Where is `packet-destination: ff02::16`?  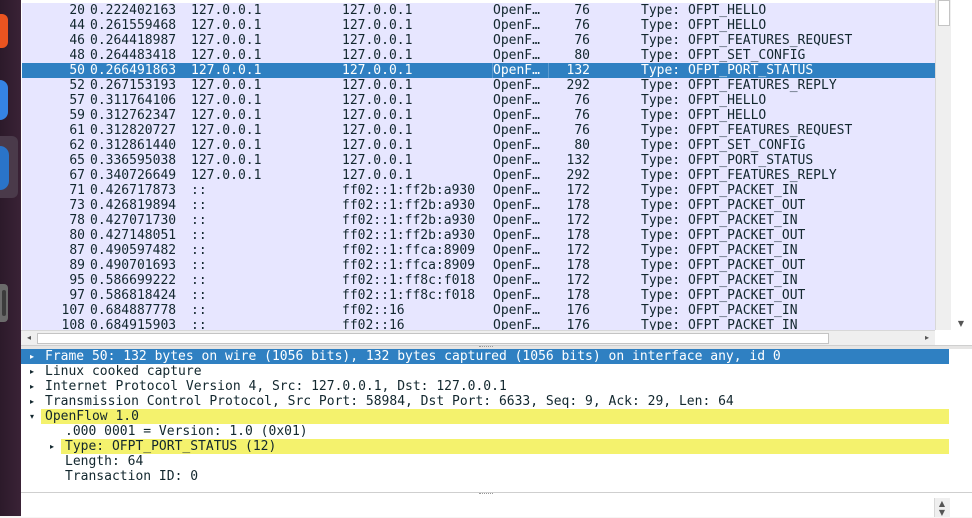 packet-destination: ff02::16 is located at coordinates (373, 310).